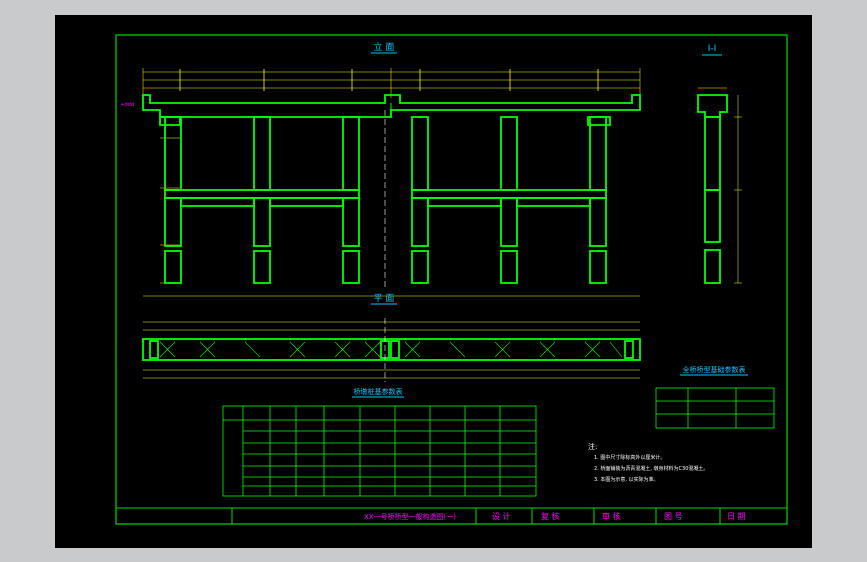 Image resolution: width=867 pixels, height=562 pixels. I want to click on section-title: I-I, so click(712, 49).